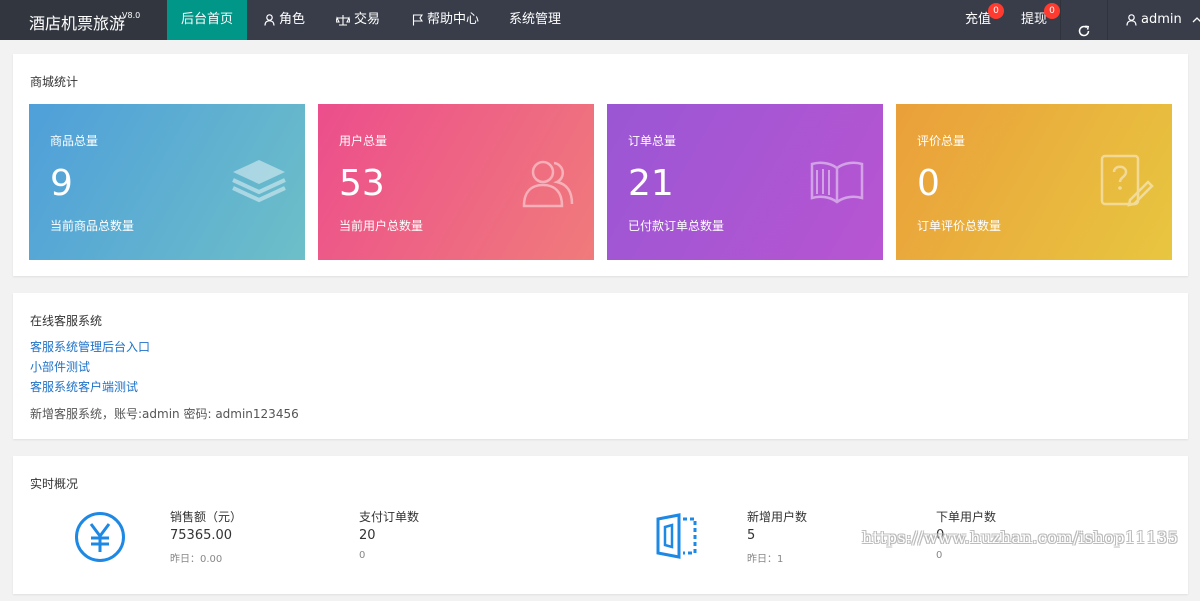 This screenshot has width=1200, height=601. I want to click on user-menu: admin, so click(1163, 20).